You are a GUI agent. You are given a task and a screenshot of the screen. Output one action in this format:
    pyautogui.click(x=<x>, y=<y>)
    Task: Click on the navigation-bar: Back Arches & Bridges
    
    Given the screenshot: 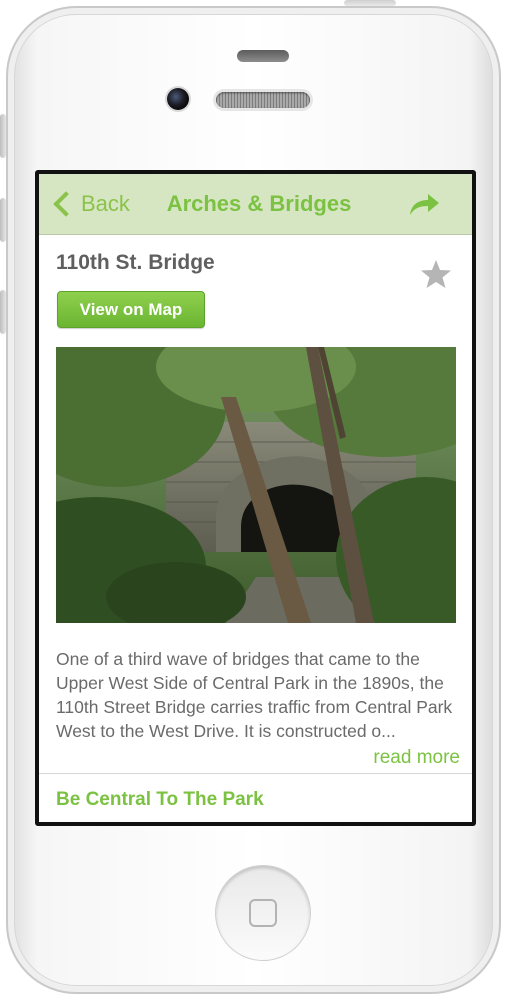 What is the action you would take?
    pyautogui.click(x=255, y=204)
    